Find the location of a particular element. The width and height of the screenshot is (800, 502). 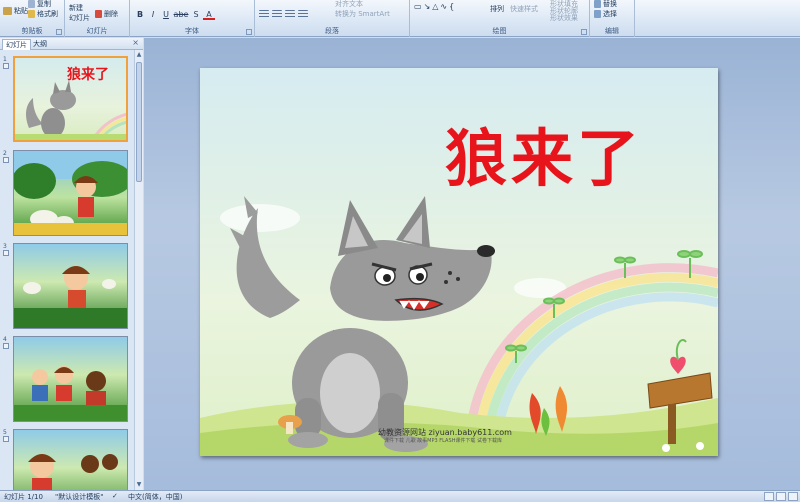

align-buttons is located at coordinates (283, 14).